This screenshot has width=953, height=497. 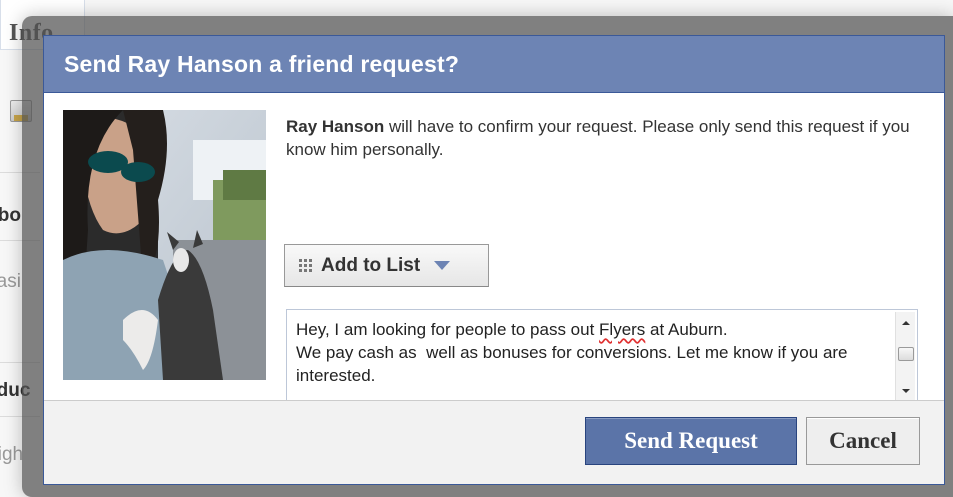 I want to click on send-request-button: Send Request, so click(x=691, y=441).